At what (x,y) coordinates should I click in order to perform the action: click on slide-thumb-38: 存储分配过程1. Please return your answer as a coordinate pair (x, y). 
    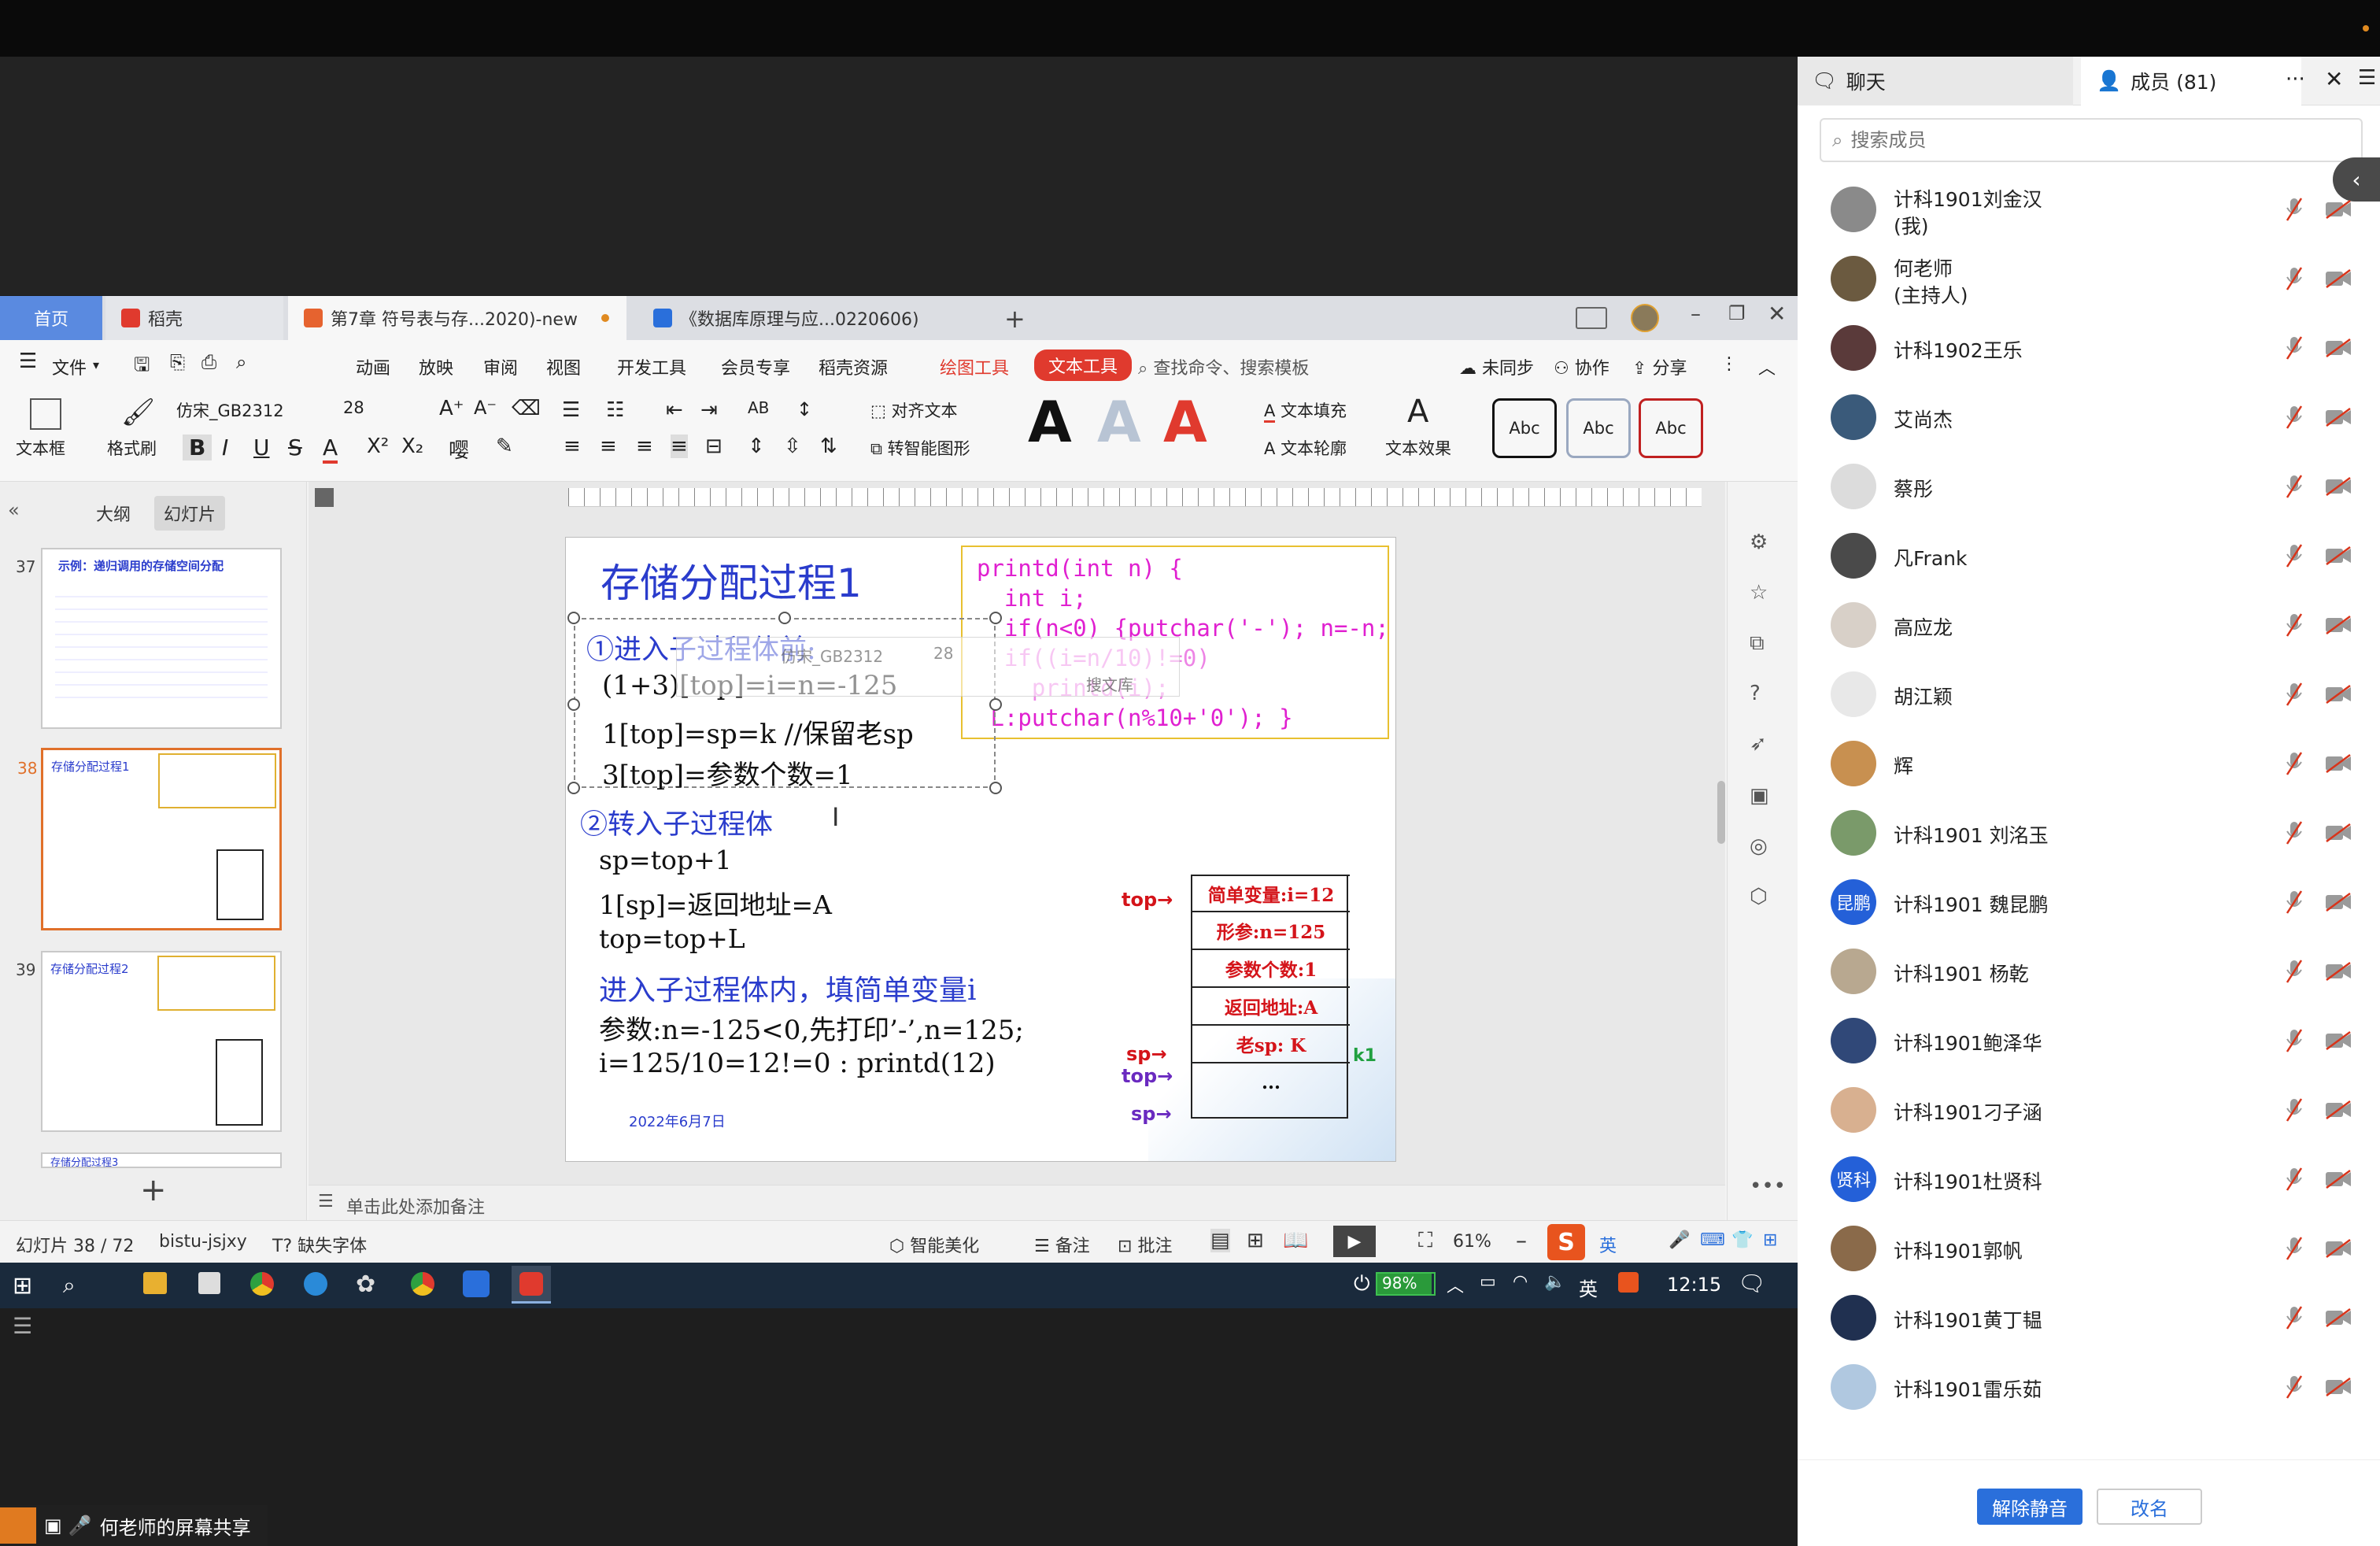
    Looking at the image, I should click on (161, 839).